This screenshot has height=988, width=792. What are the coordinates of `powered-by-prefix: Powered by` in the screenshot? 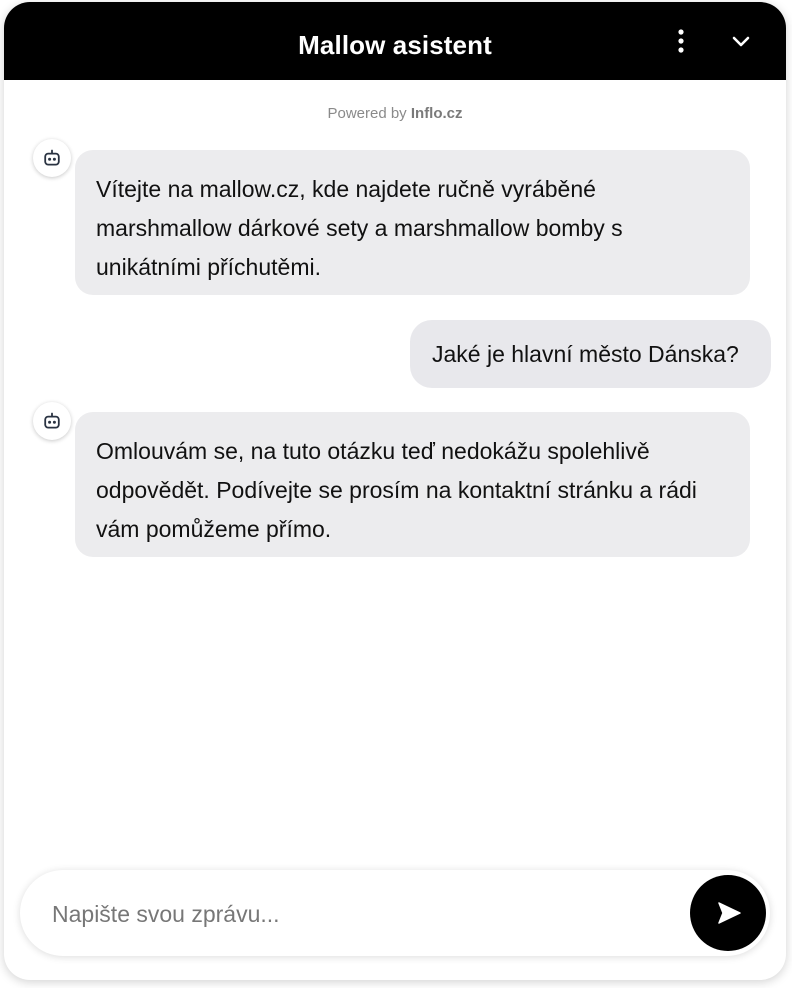 It's located at (367, 113).